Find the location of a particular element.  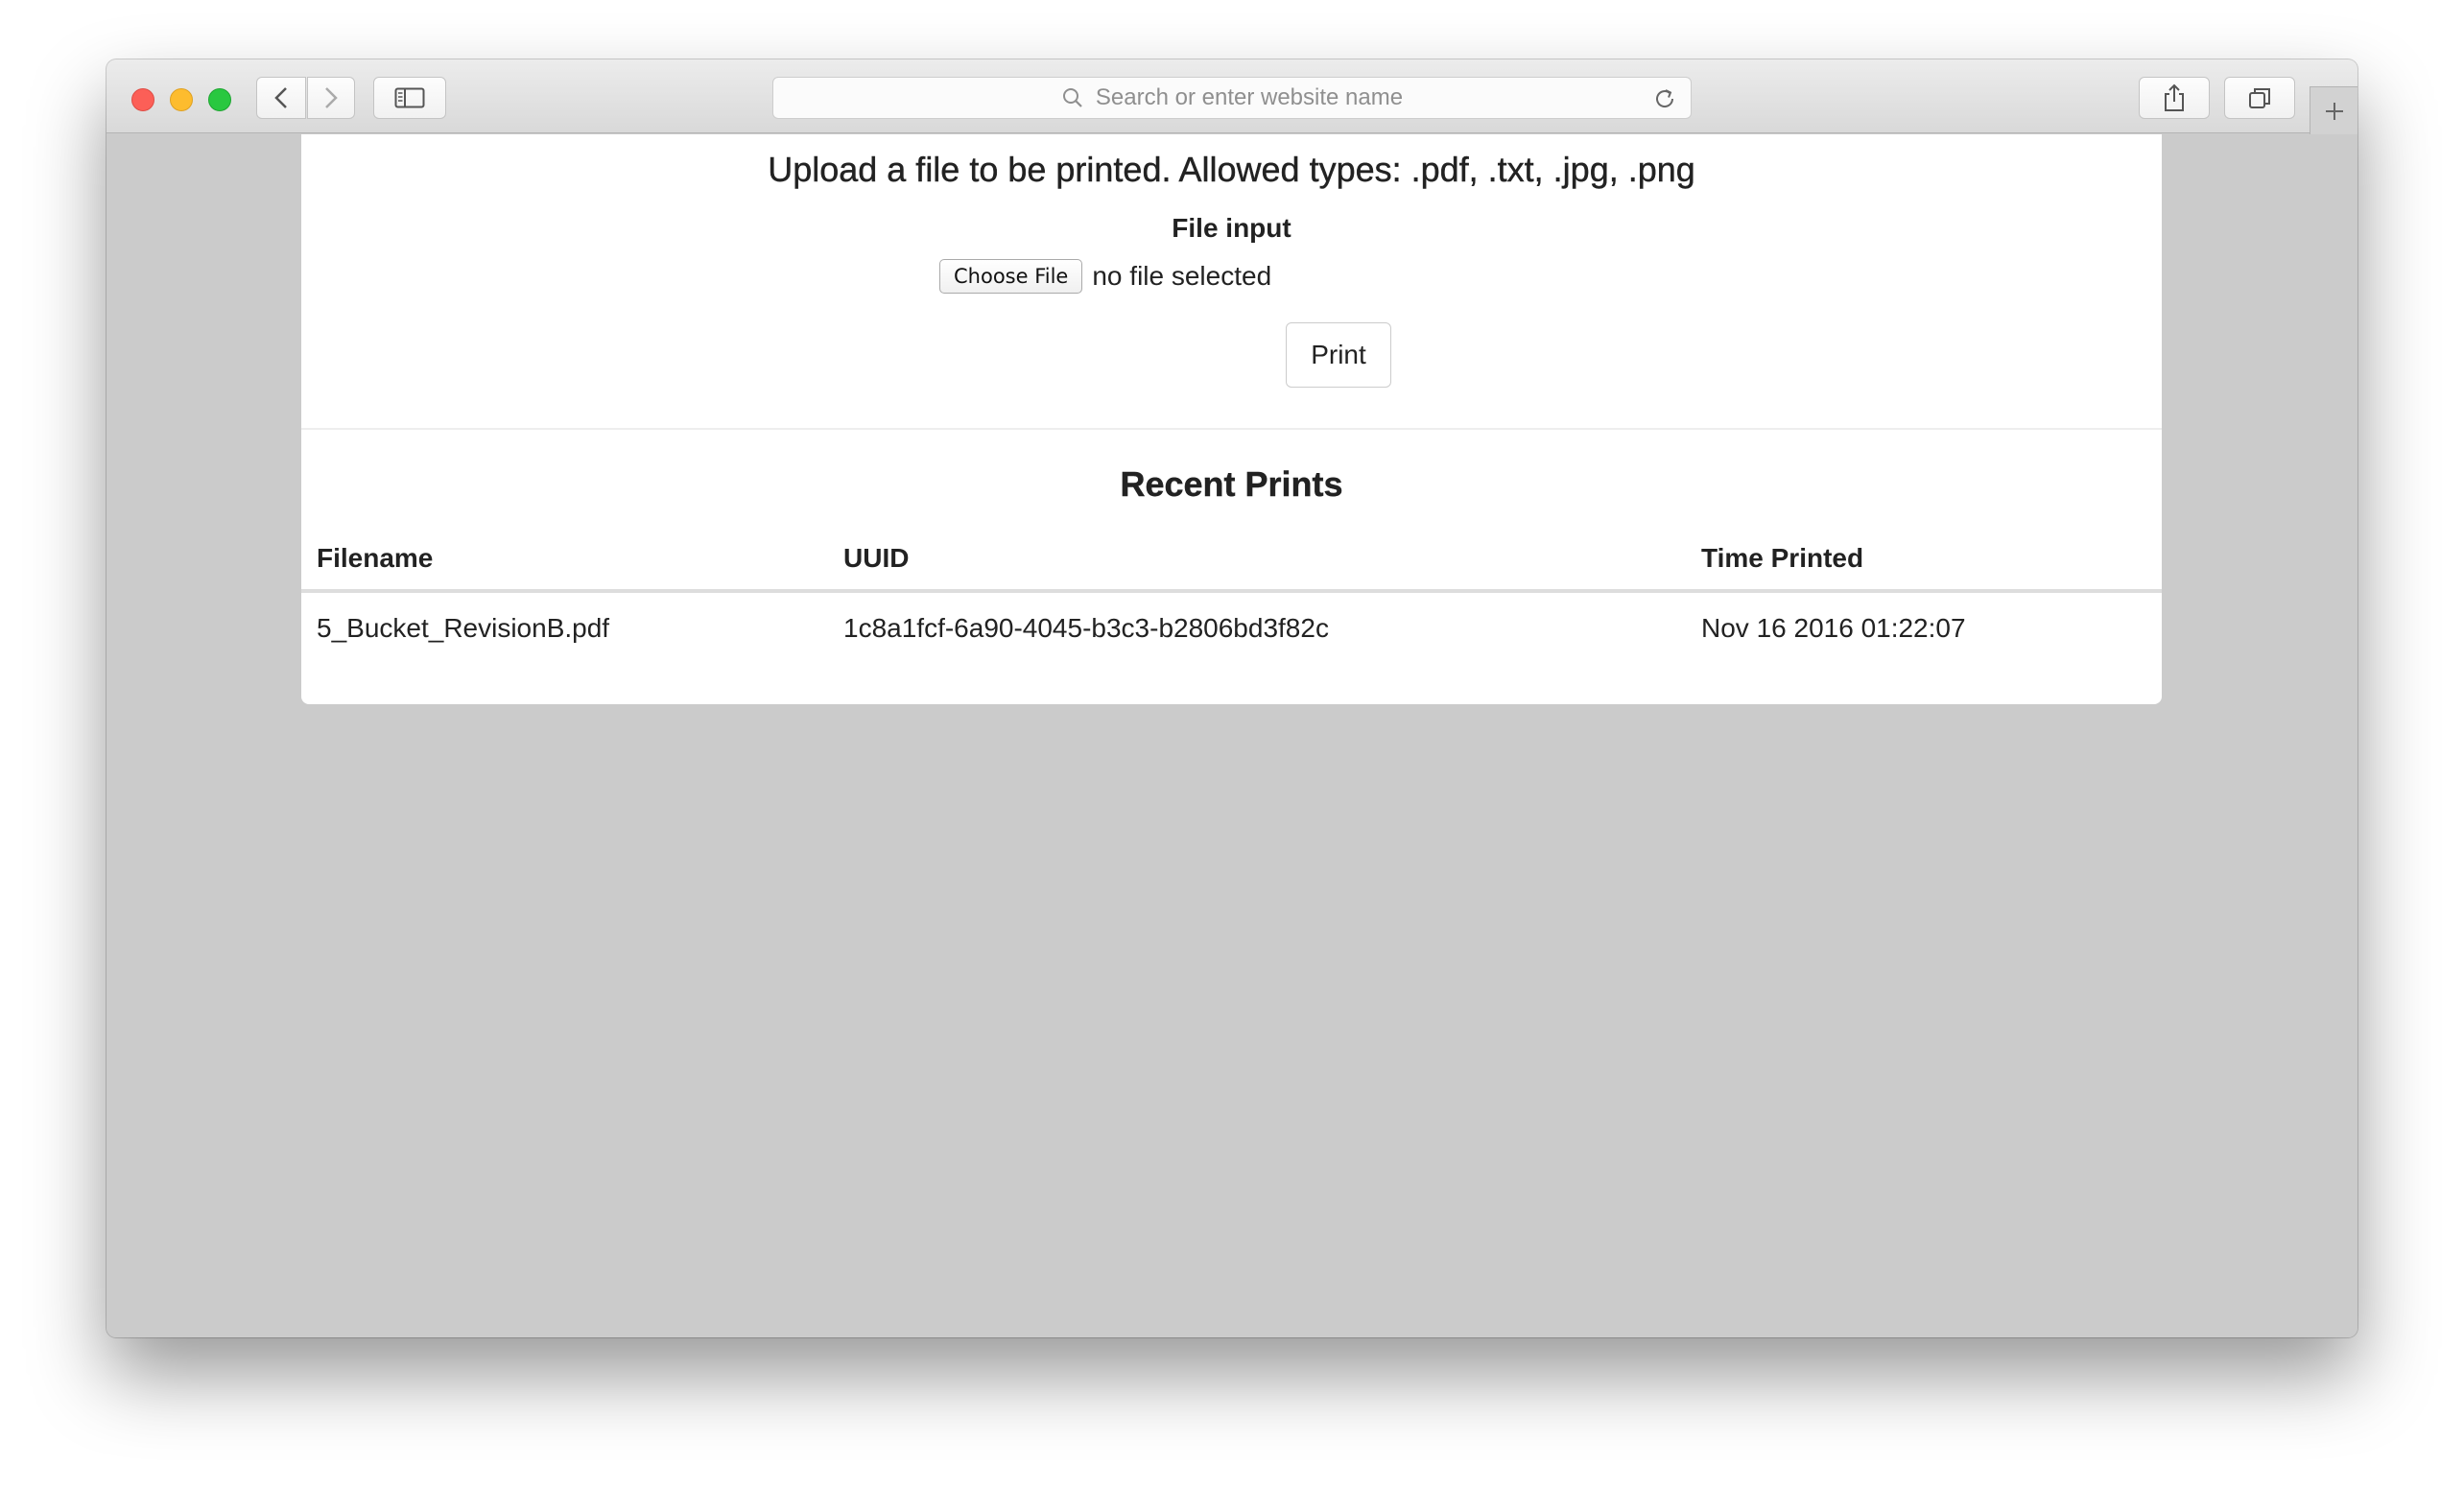

back-button is located at coordinates (281, 98).